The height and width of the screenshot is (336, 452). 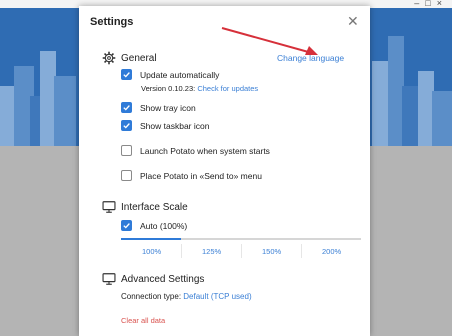 I want to click on show-tray-icon-checkbox, so click(x=126, y=107).